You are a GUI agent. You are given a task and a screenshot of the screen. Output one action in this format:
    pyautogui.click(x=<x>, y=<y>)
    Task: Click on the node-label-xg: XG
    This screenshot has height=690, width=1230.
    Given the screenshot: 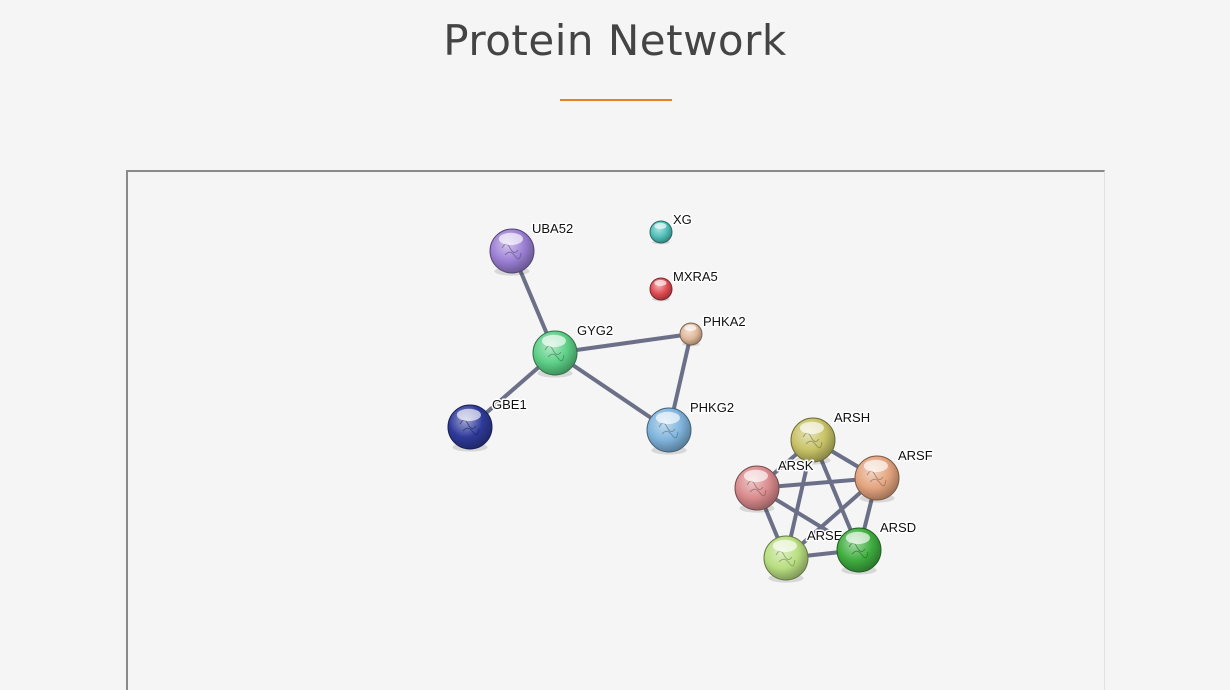 What is the action you would take?
    pyautogui.click(x=682, y=219)
    